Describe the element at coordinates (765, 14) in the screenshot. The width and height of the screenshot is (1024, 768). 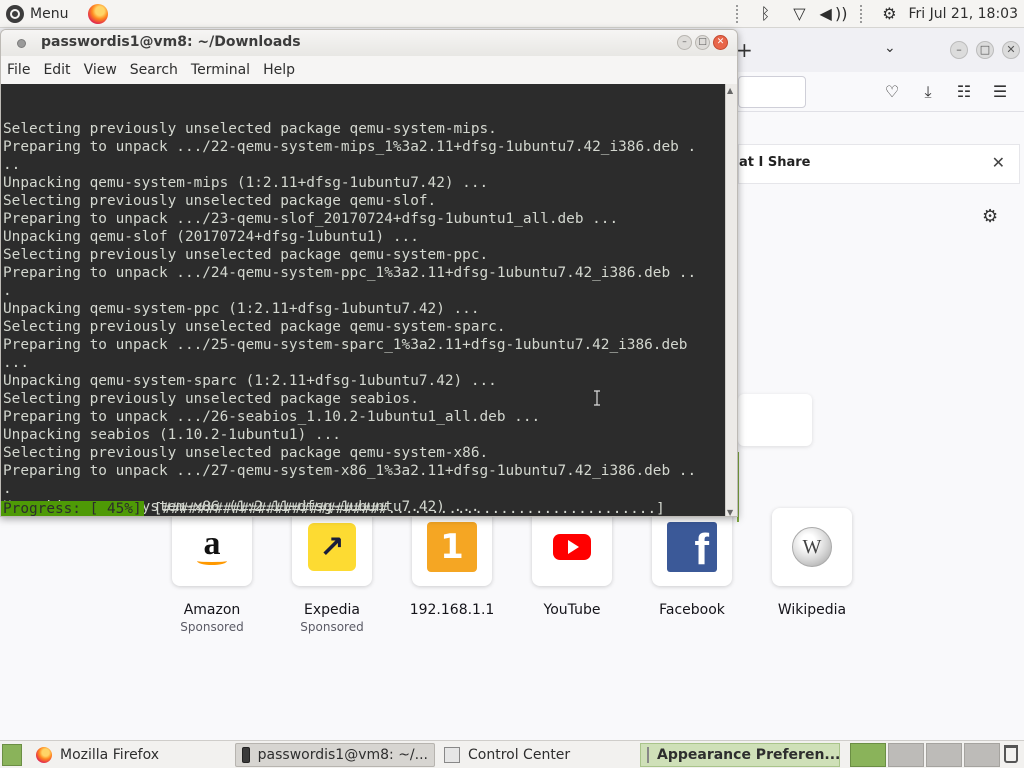
I see `bluetooth-icon: ᛒ` at that location.